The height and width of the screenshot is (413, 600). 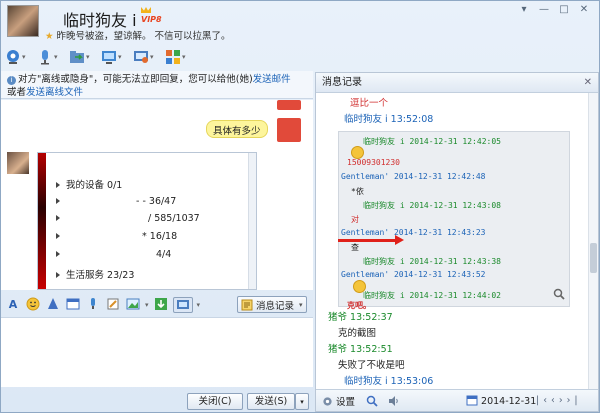 I want to click on screenshot-edge, so click(x=42, y=221).